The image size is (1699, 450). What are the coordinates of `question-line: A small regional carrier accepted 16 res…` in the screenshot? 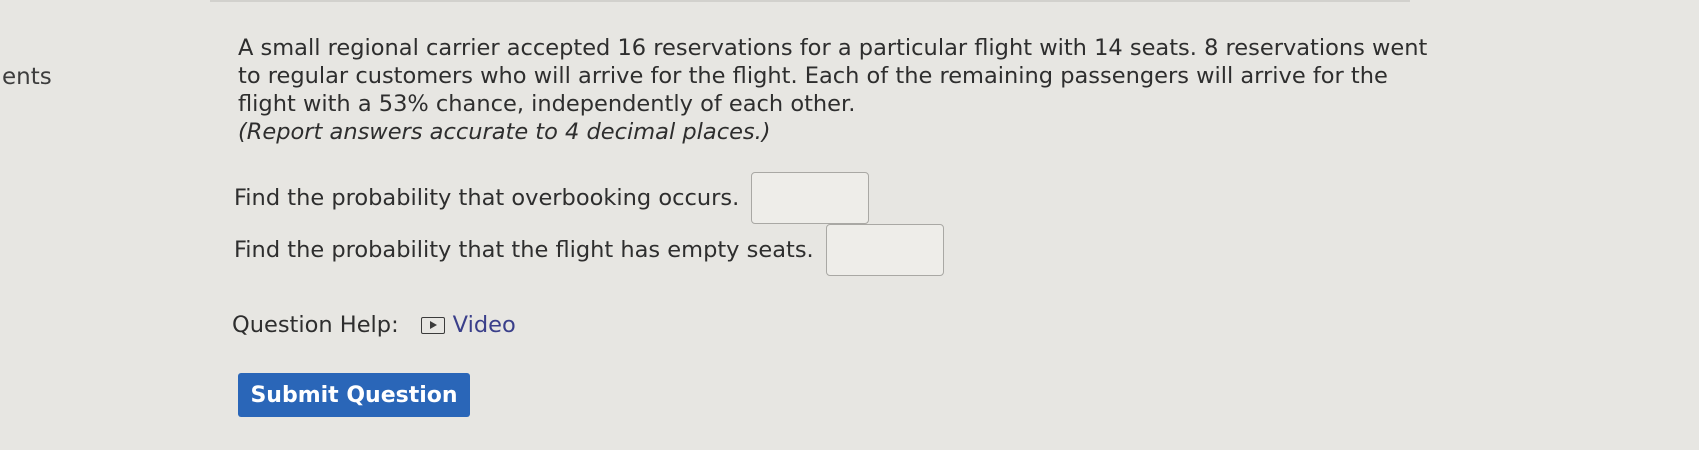 It's located at (833, 48).